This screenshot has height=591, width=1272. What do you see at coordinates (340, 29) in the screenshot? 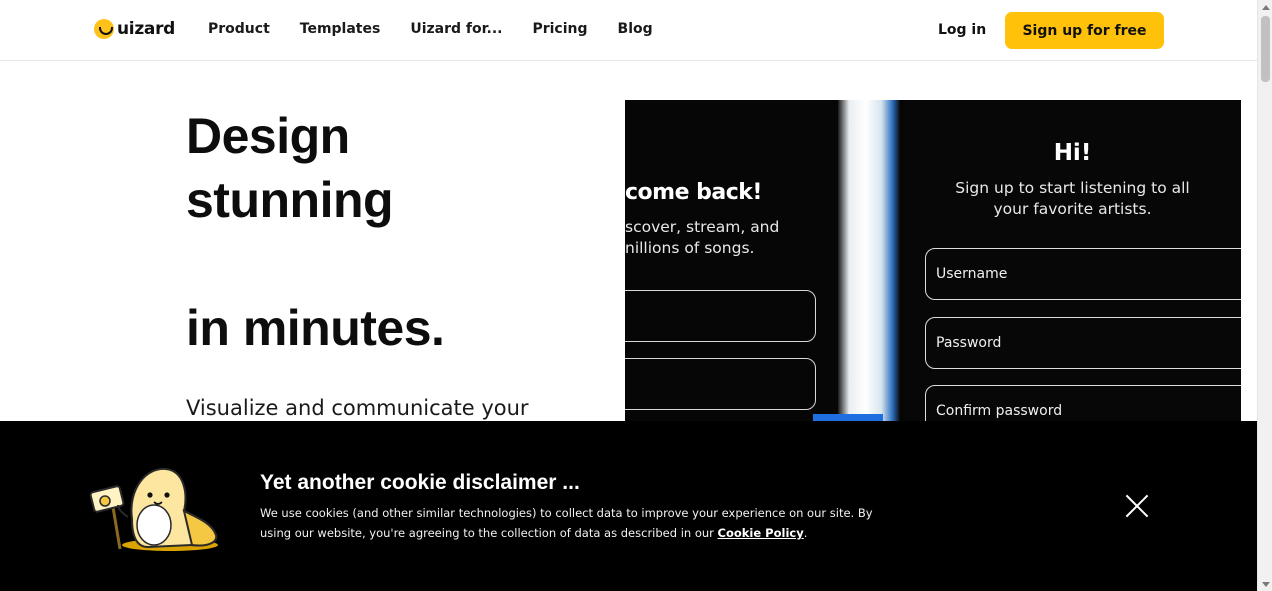
I see `nav-templates: Templates` at bounding box center [340, 29].